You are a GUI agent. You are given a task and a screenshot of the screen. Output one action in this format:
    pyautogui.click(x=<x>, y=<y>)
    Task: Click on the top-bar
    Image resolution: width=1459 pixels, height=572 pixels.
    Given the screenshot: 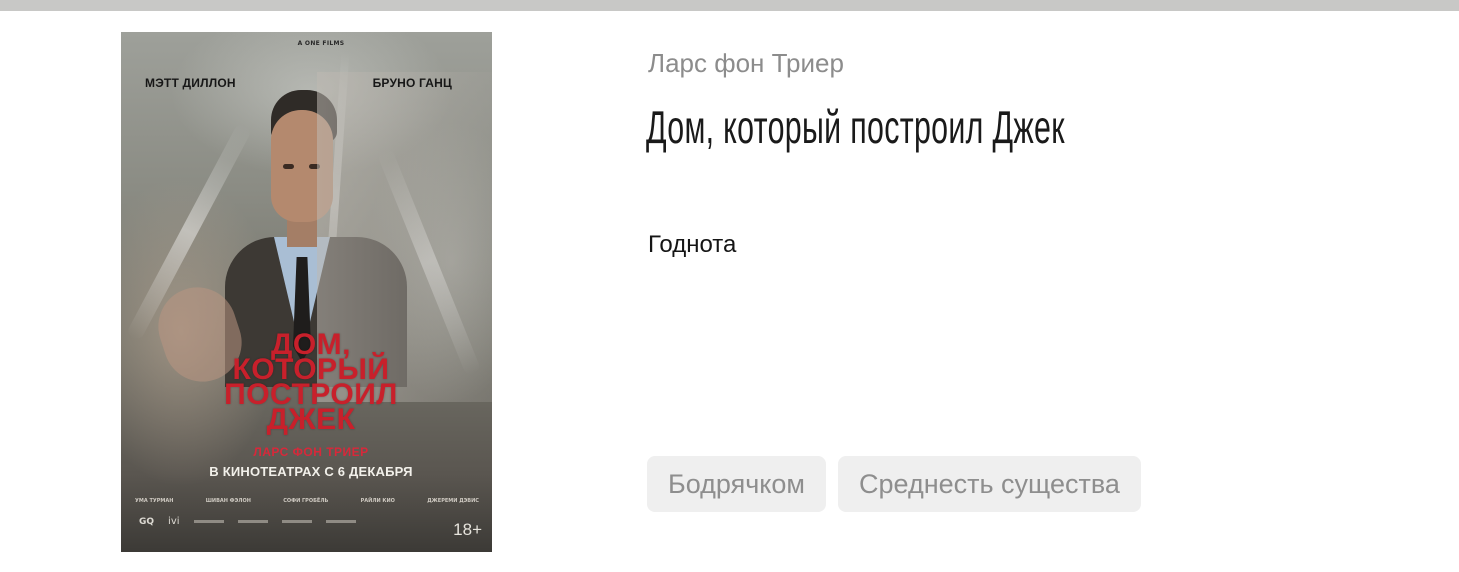 What is the action you would take?
    pyautogui.click(x=729, y=5)
    